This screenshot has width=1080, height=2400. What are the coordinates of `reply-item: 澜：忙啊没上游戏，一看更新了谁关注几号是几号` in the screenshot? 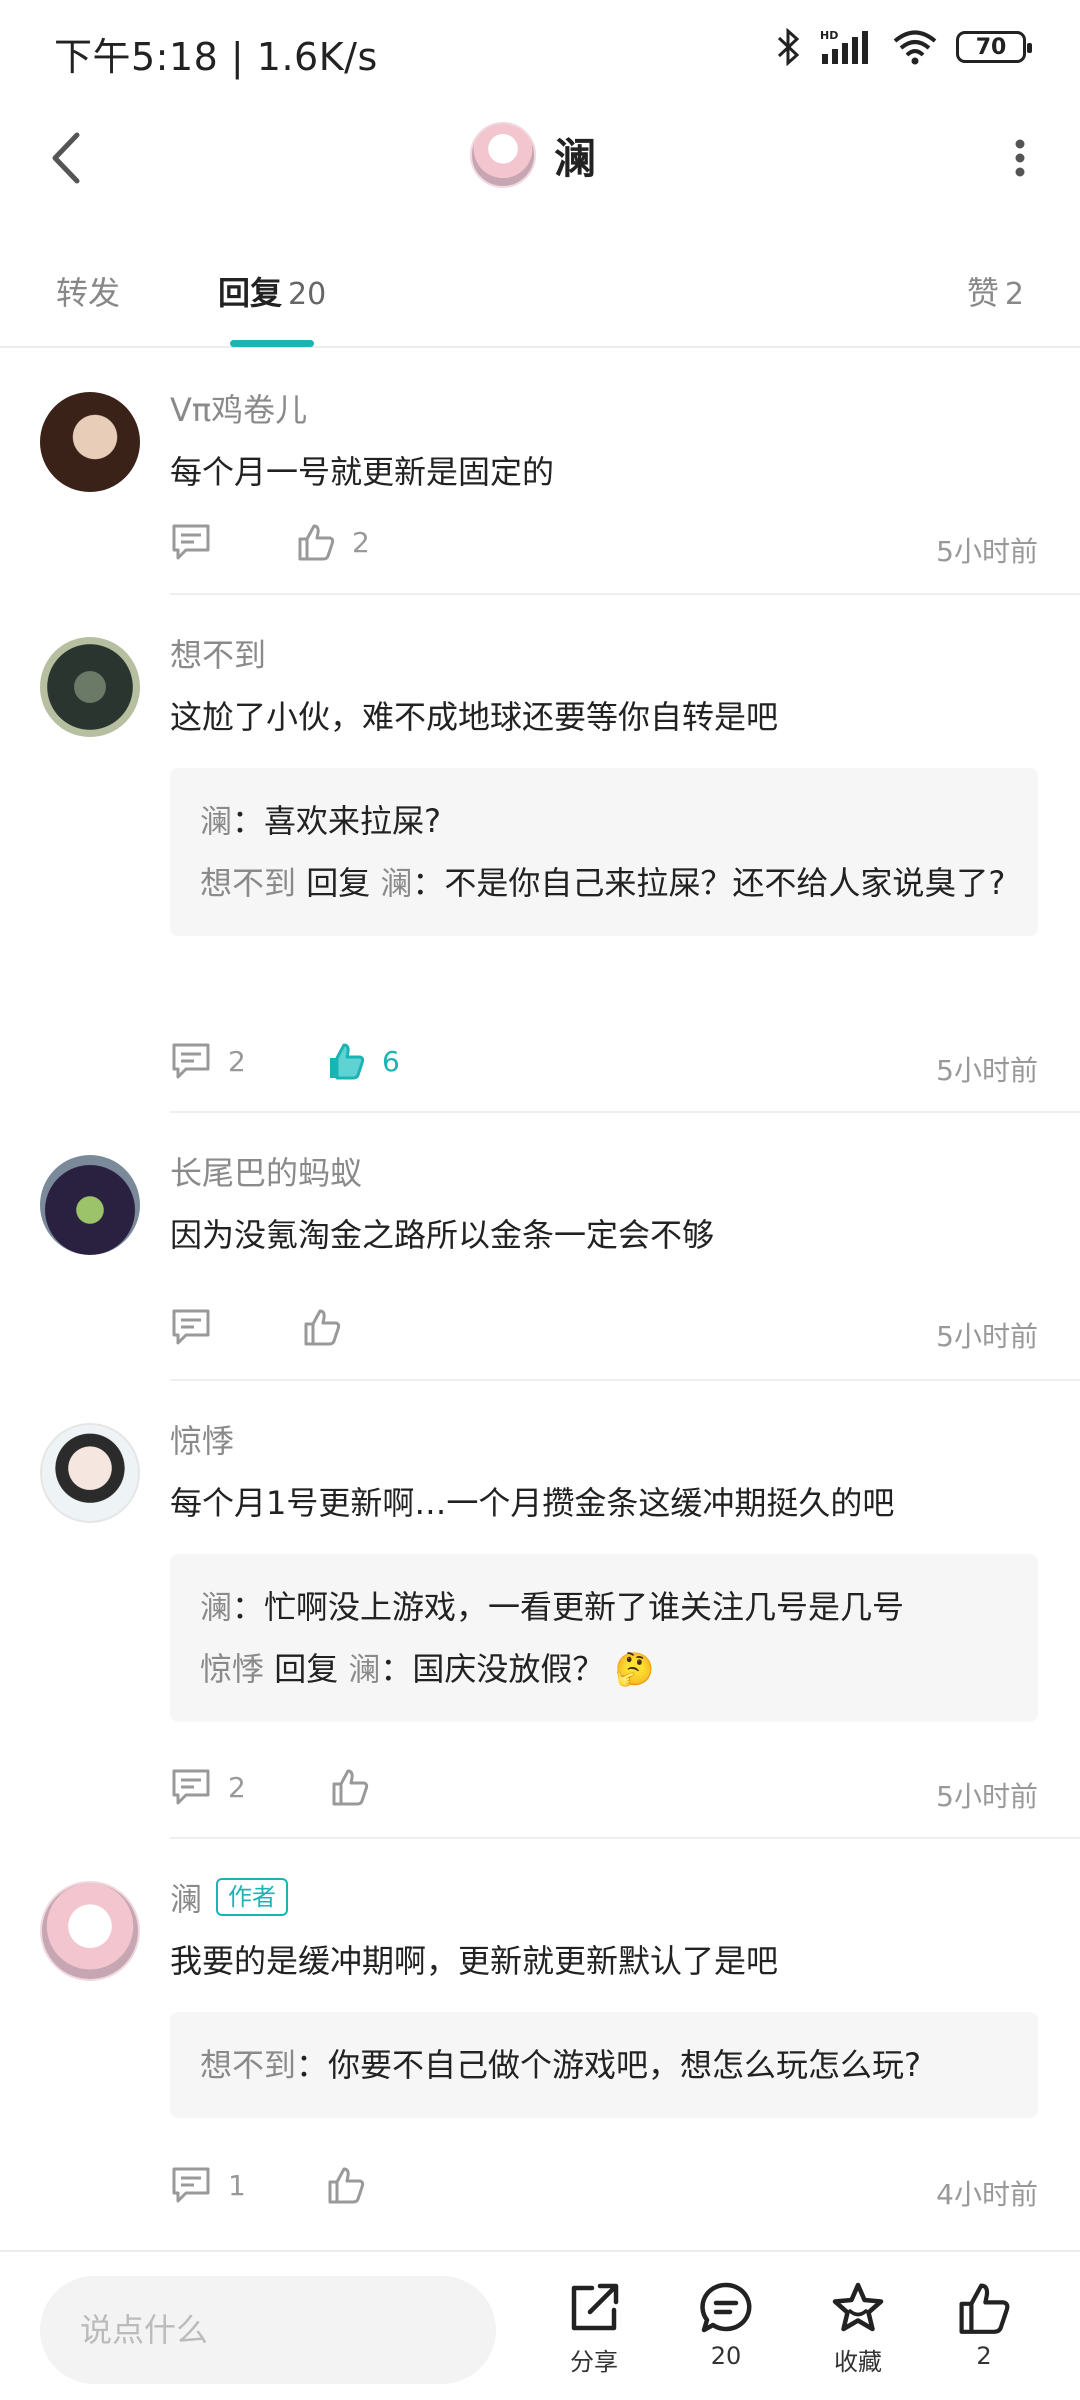 It's located at (604, 1607).